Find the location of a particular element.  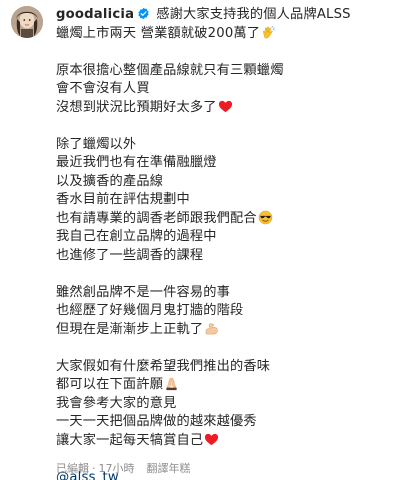

caption-line: 大家假如有什麼希望我們推出的香味 is located at coordinates (163, 366).